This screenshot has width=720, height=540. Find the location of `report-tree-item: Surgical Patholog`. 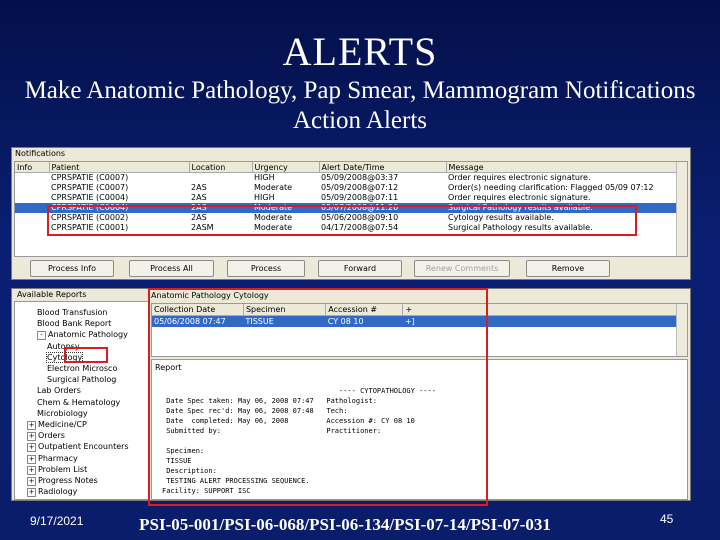

report-tree-item: Surgical Patholog is located at coordinates (81, 380).